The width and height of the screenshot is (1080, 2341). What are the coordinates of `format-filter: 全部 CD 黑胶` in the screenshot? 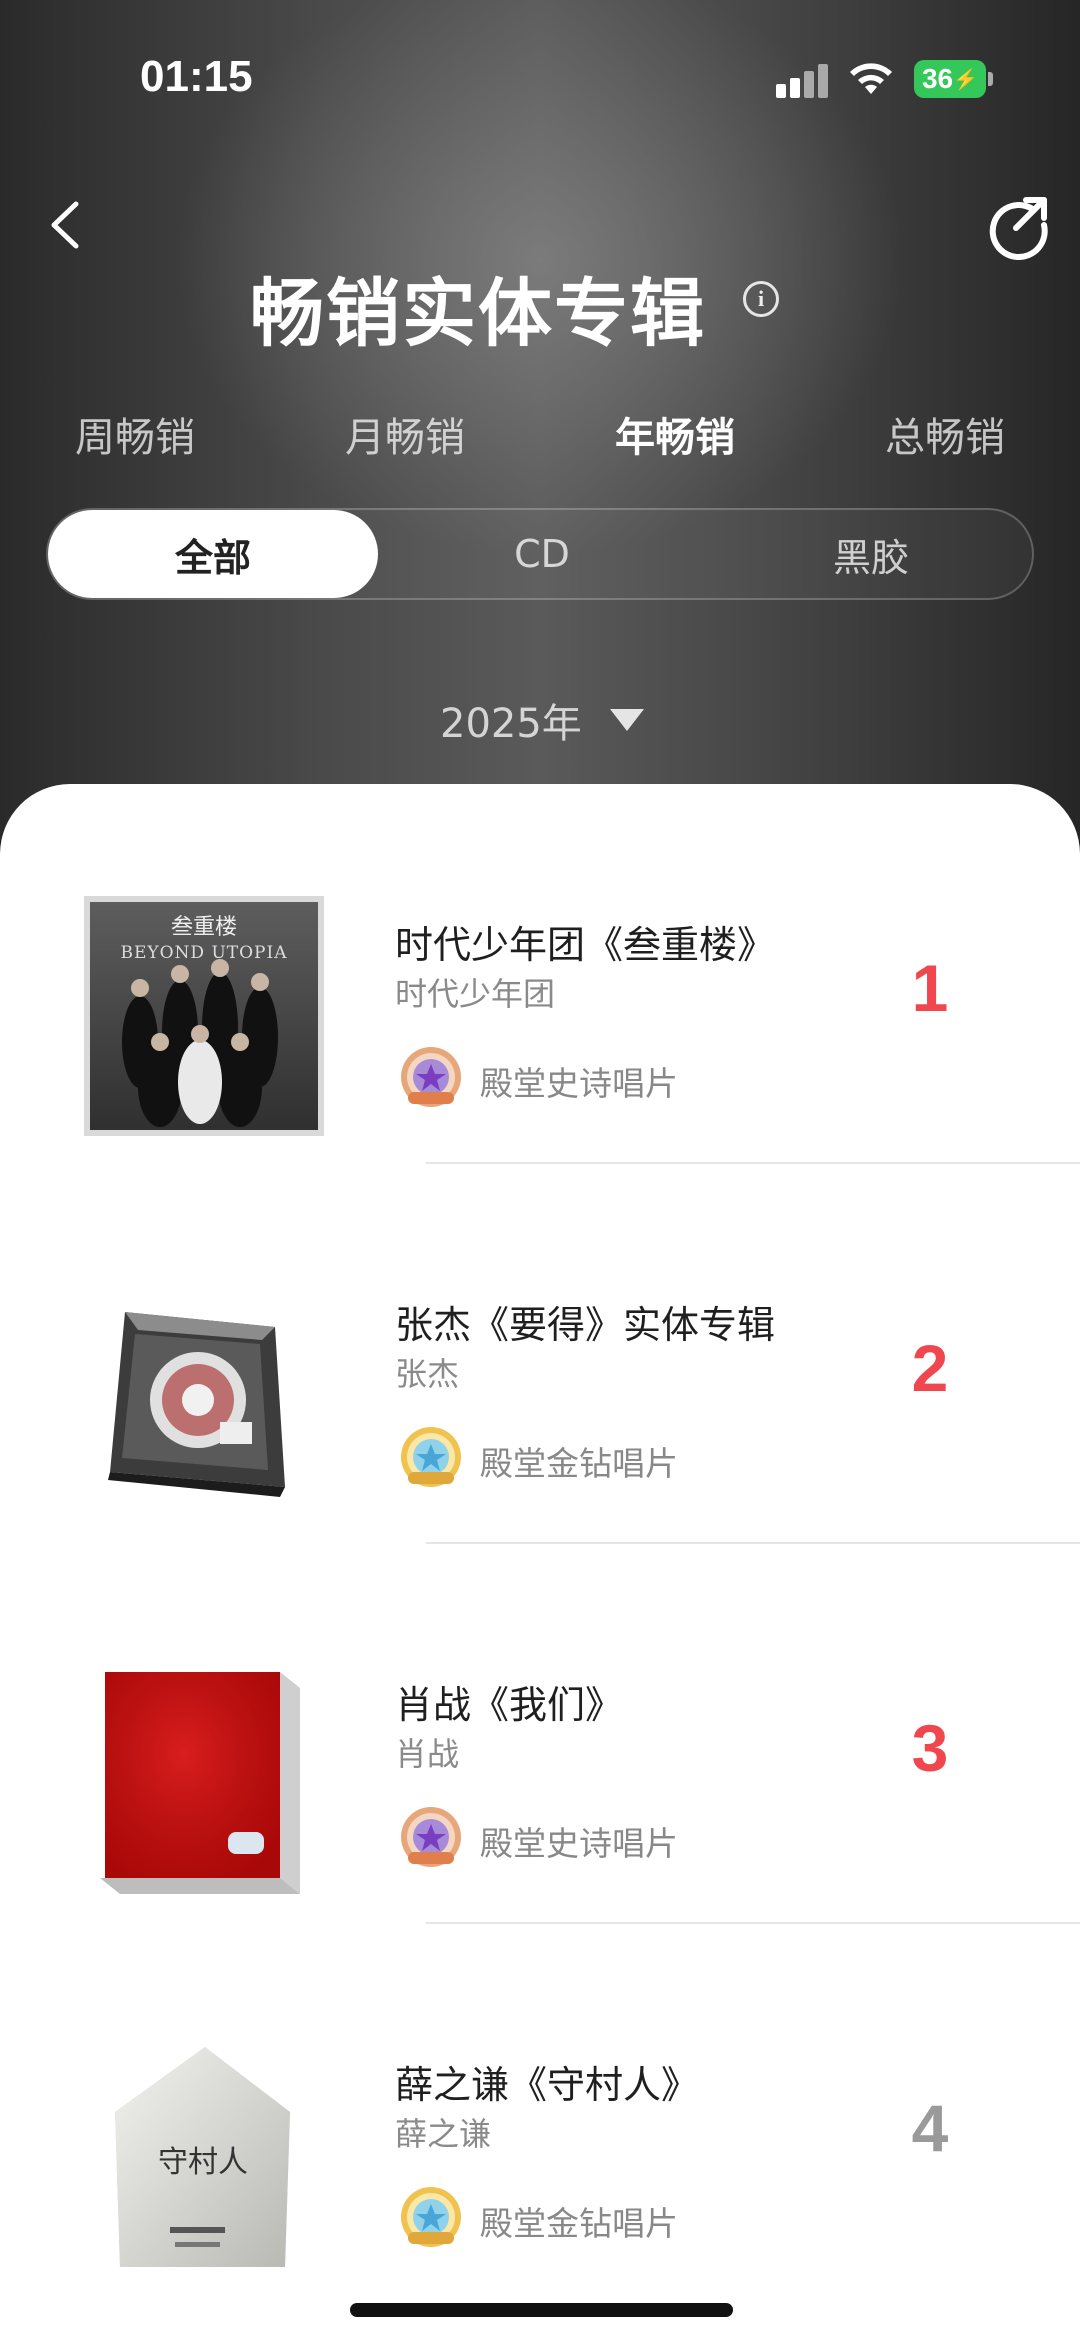 It's located at (540, 554).